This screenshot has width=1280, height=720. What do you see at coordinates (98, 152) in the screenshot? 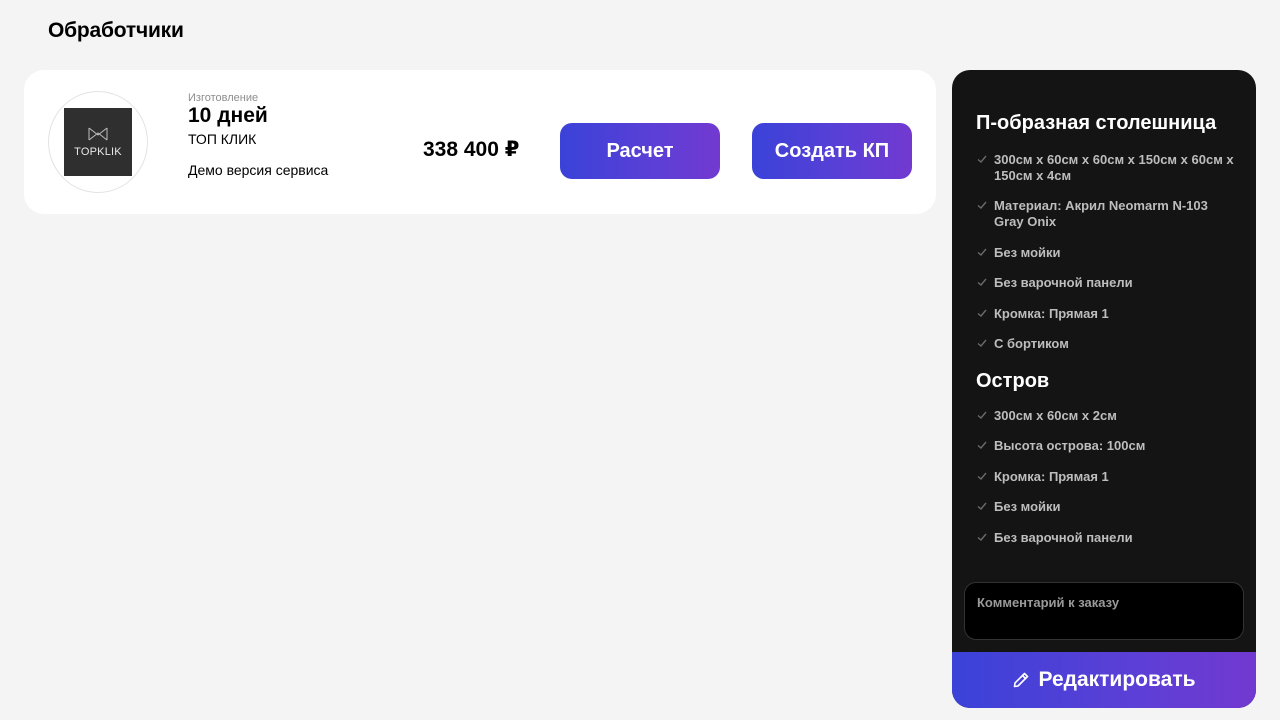
I see `logo-text: TOPKLIK` at bounding box center [98, 152].